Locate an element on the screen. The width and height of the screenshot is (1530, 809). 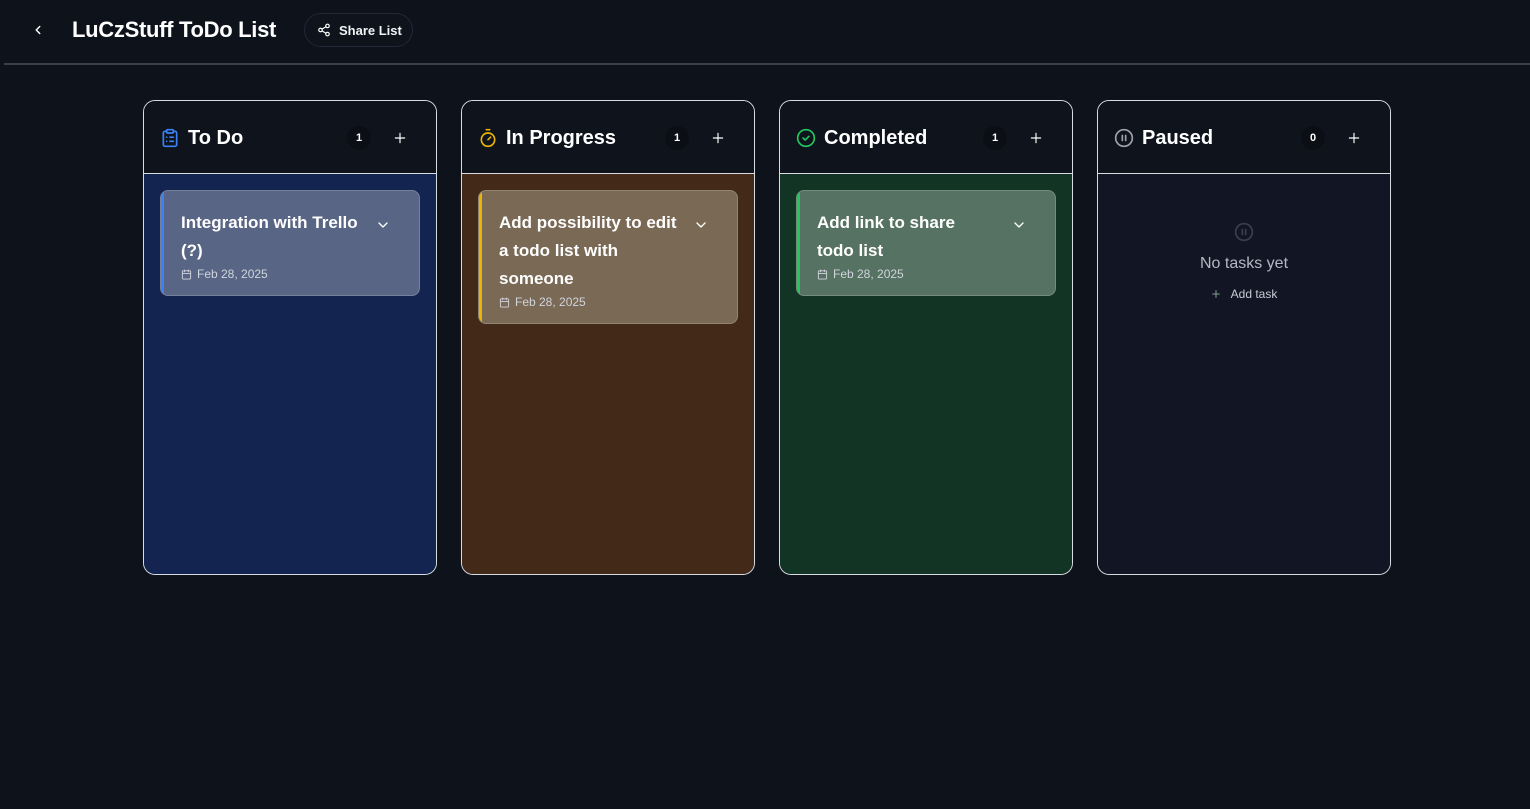
empty-add-task-button: Add task is located at coordinates (1244, 294).